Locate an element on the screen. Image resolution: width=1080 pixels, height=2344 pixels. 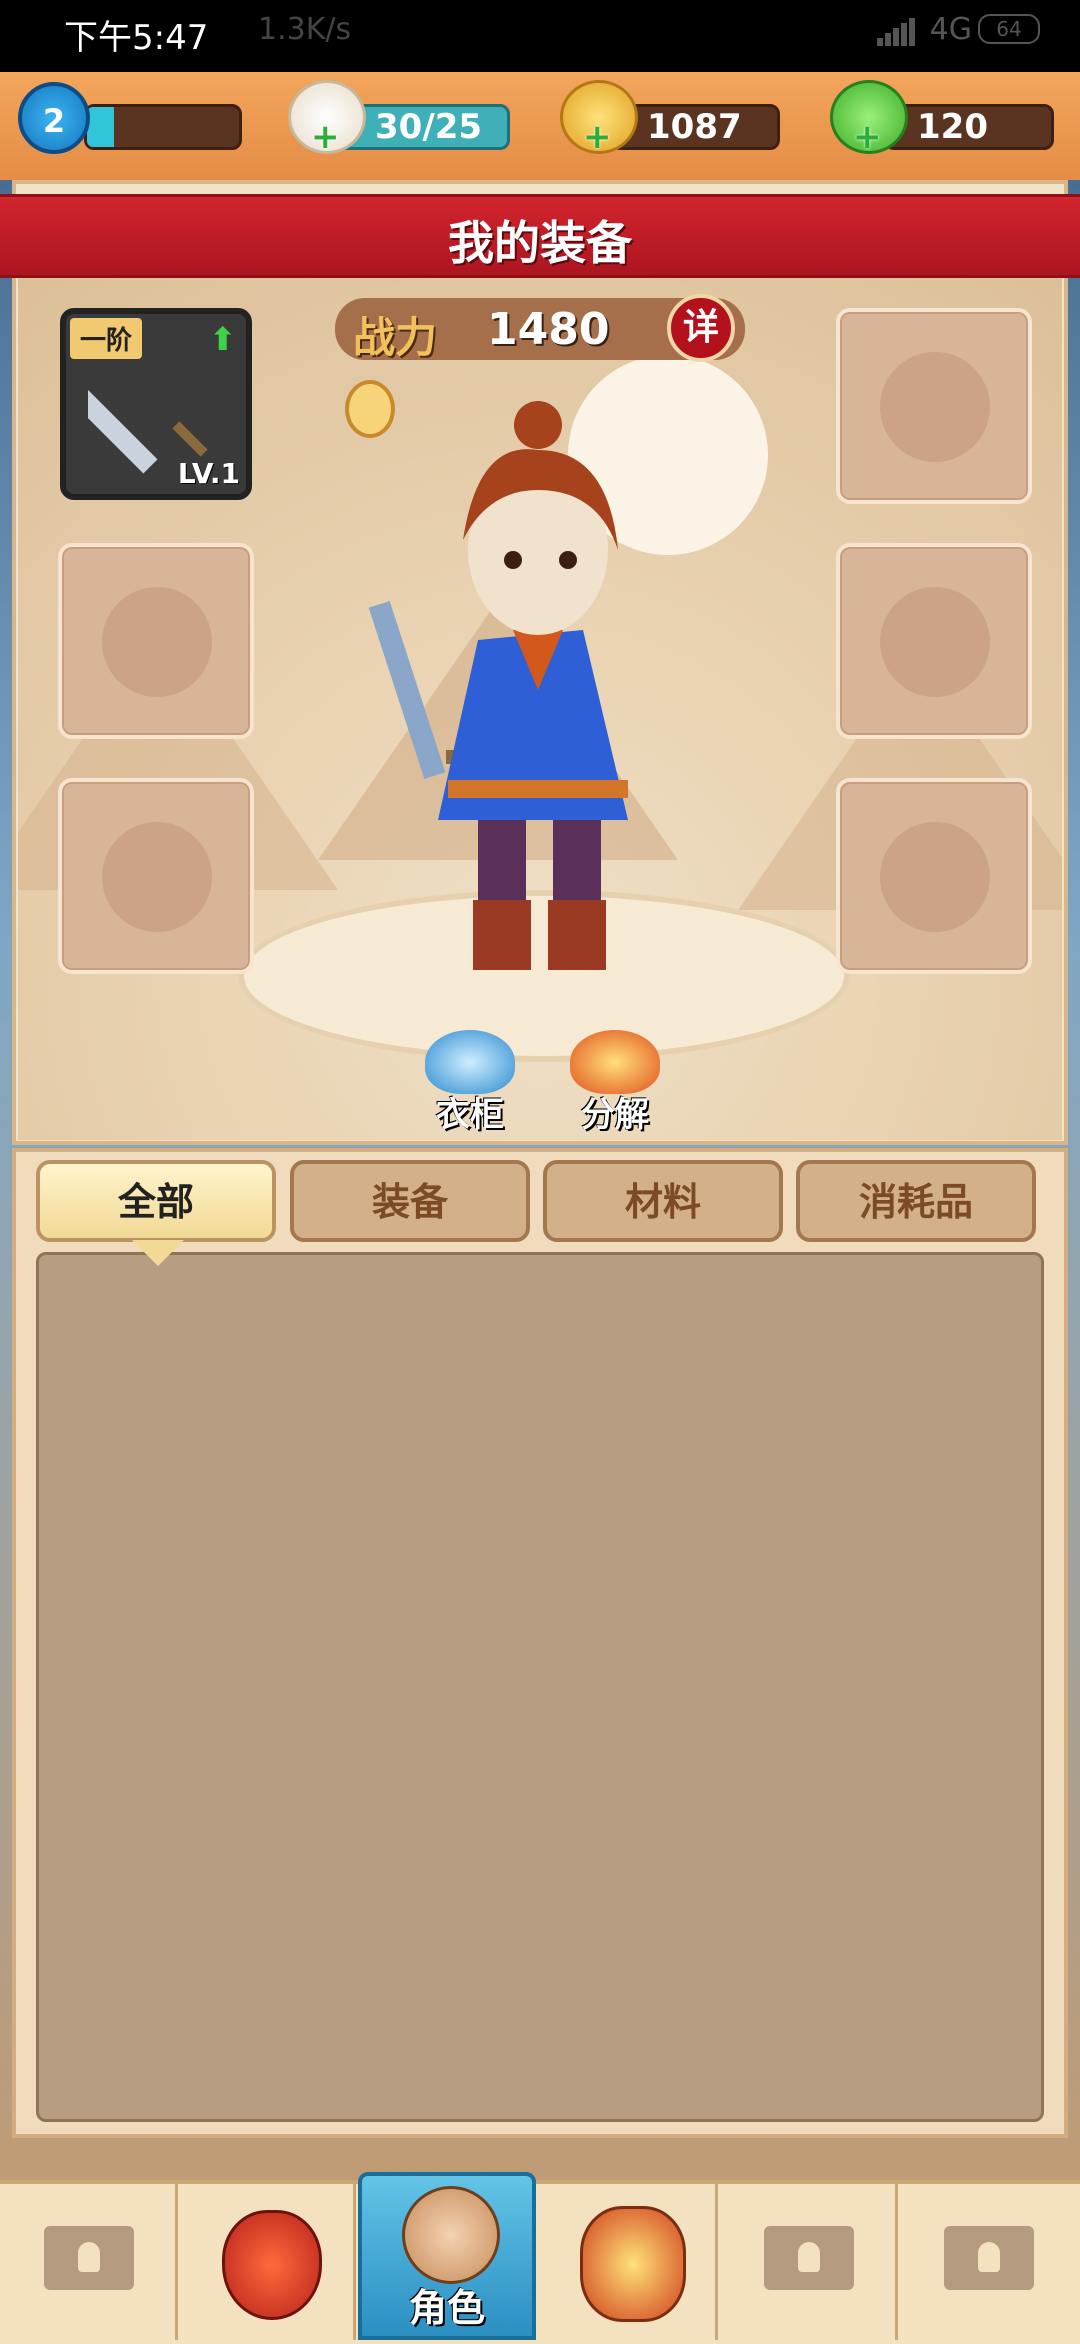
battery-icon: 64 is located at coordinates (1009, 29).